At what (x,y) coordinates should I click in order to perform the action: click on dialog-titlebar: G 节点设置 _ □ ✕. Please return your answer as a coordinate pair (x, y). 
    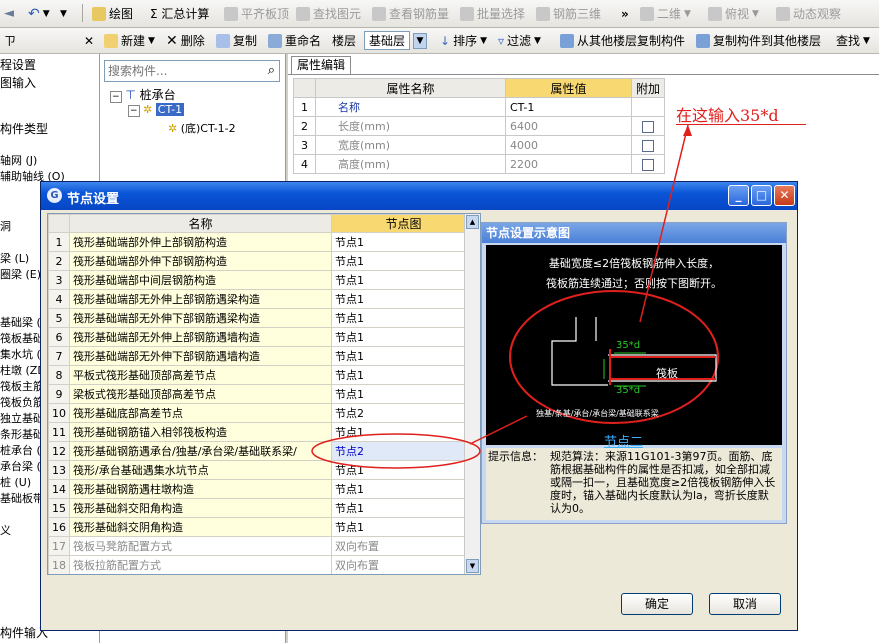
    Looking at the image, I should click on (419, 196).